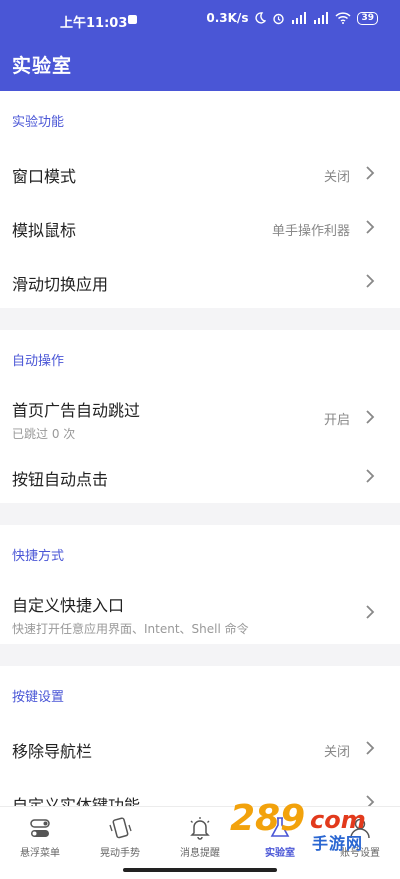 The width and height of the screenshot is (400, 879). What do you see at coordinates (60, 479) in the screenshot?
I see `row-title: 按钮自动点击` at bounding box center [60, 479].